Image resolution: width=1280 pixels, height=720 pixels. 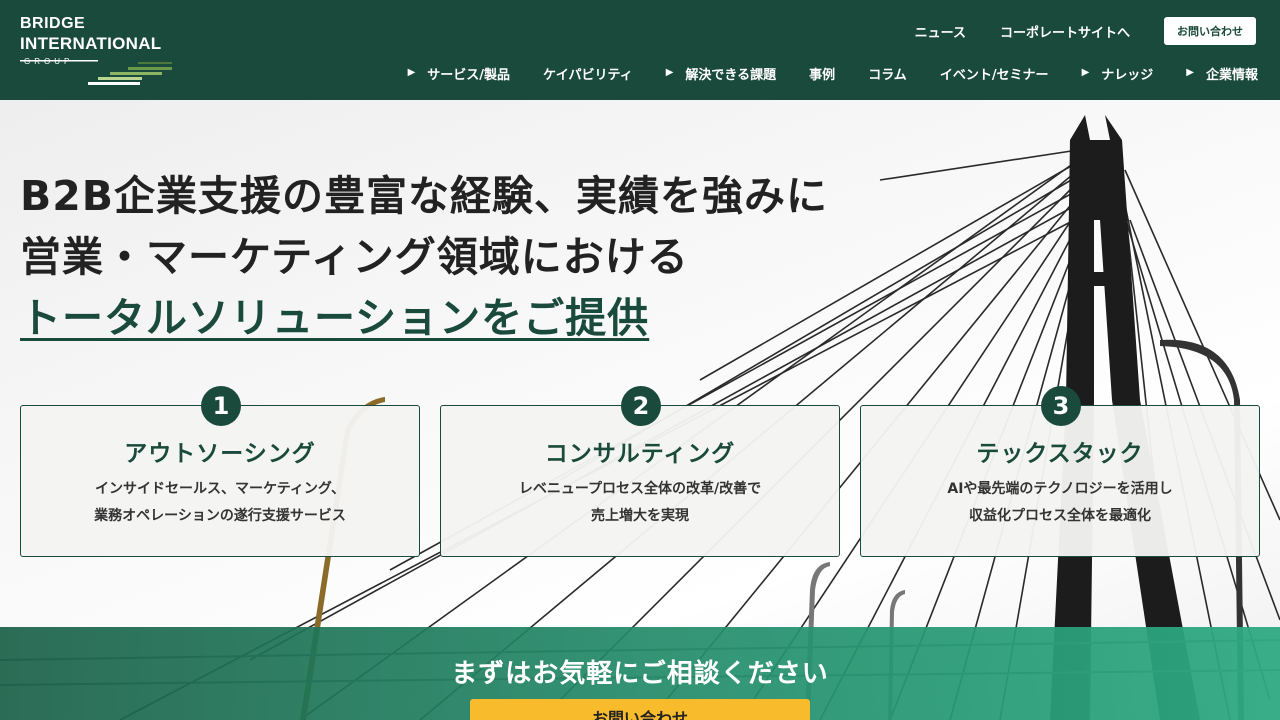 I want to click on card-description-line1: インサイドセールス、マーケティング、, so click(x=220, y=489).